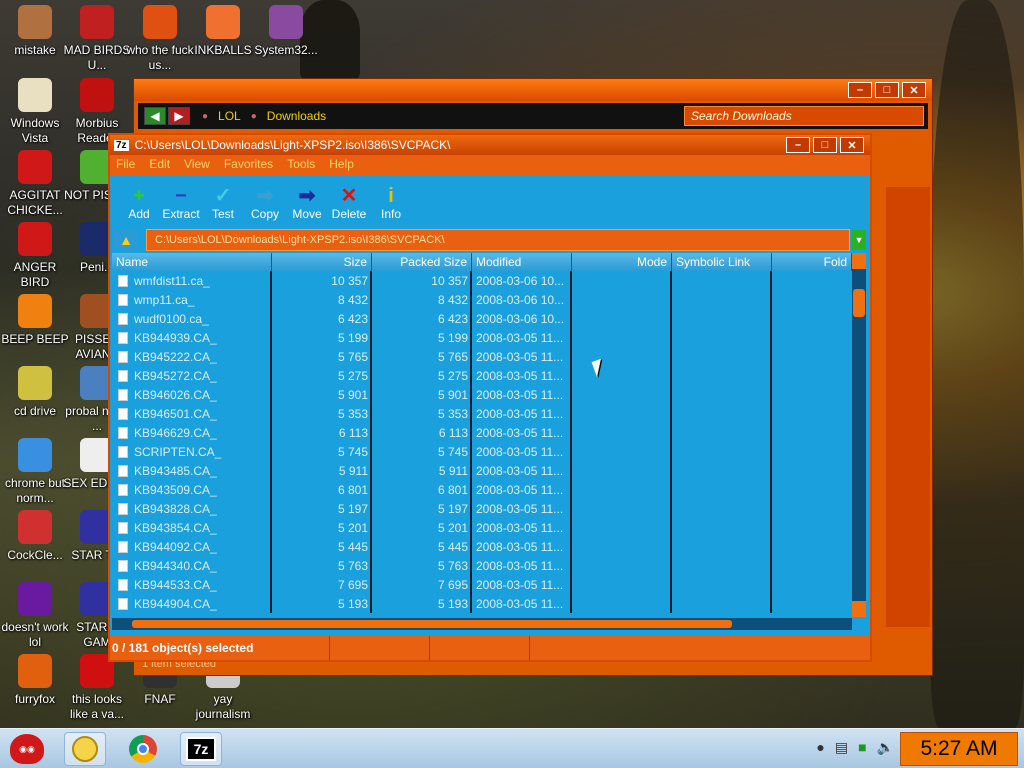 The image size is (1024, 768). What do you see at coordinates (804, 116) in the screenshot?
I see `search-input: Search Downloads` at bounding box center [804, 116].